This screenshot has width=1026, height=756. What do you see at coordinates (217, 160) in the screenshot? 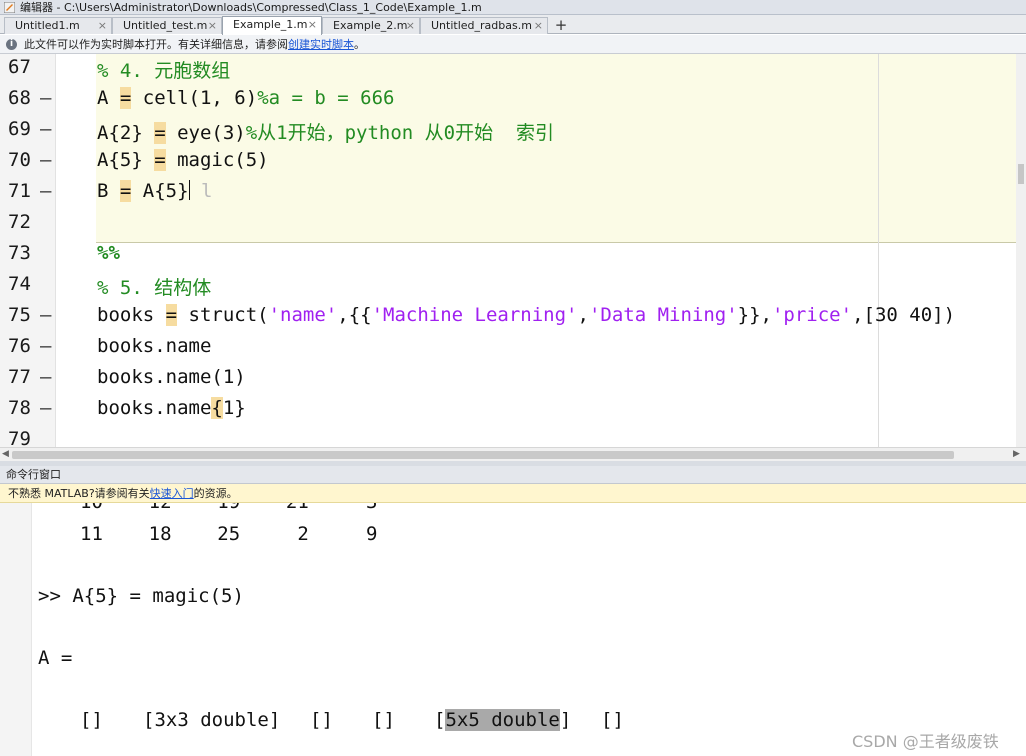
I see `code-token: magic(5)` at bounding box center [217, 160].